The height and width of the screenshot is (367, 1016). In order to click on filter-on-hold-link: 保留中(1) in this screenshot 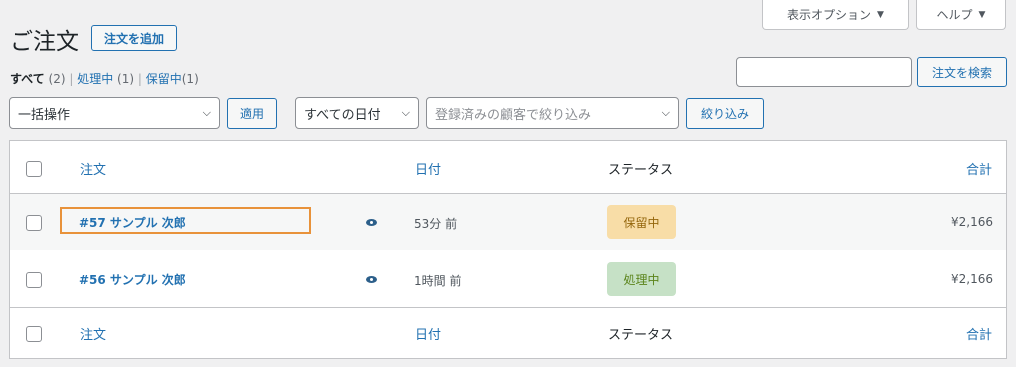, I will do `click(172, 79)`.